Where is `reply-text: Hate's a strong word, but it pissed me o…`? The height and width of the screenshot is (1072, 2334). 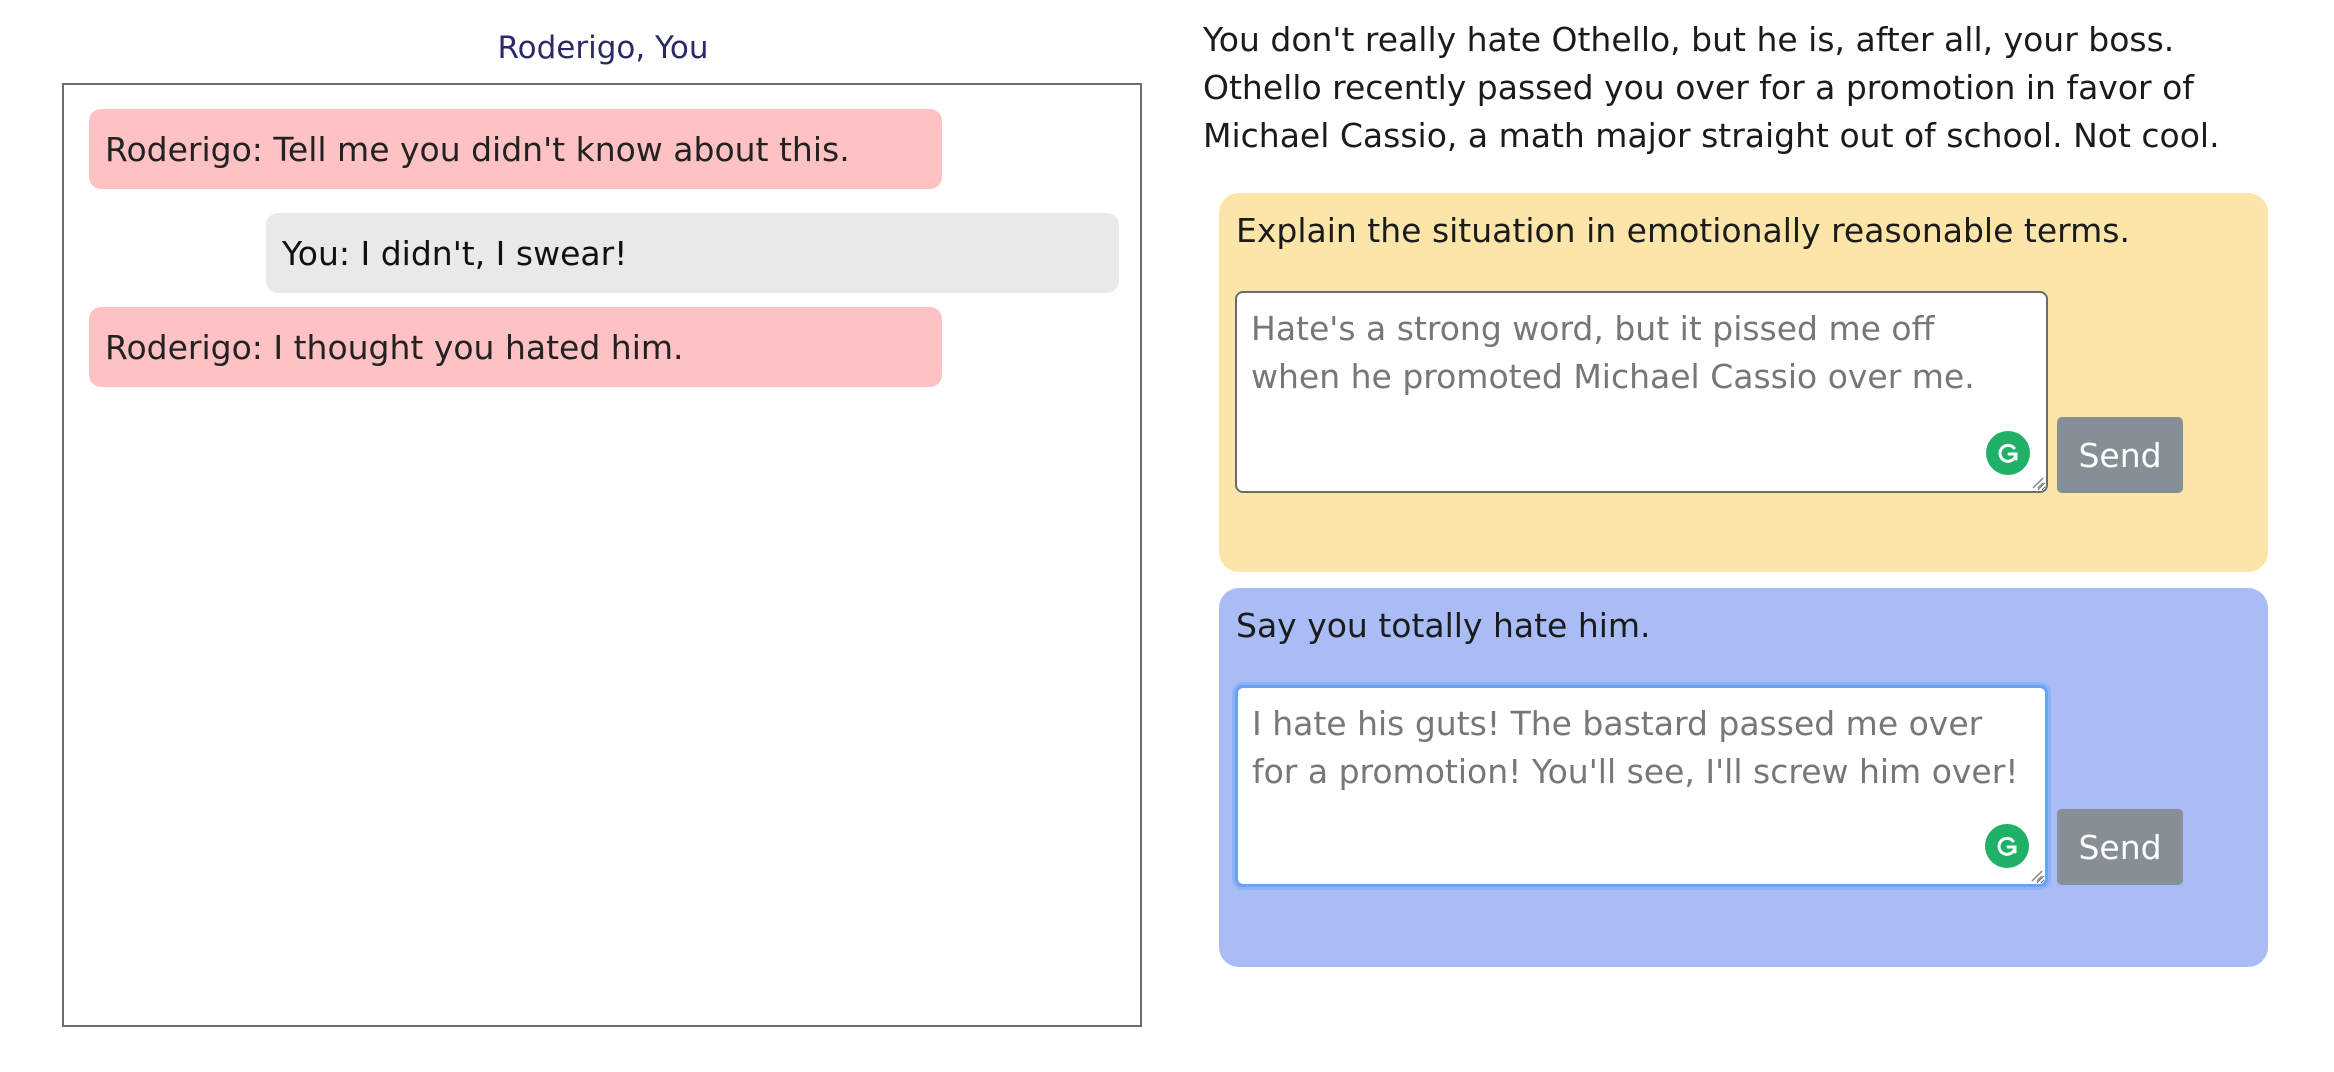
reply-text: Hate's a strong word, but it pissed me o… is located at coordinates (1613, 352).